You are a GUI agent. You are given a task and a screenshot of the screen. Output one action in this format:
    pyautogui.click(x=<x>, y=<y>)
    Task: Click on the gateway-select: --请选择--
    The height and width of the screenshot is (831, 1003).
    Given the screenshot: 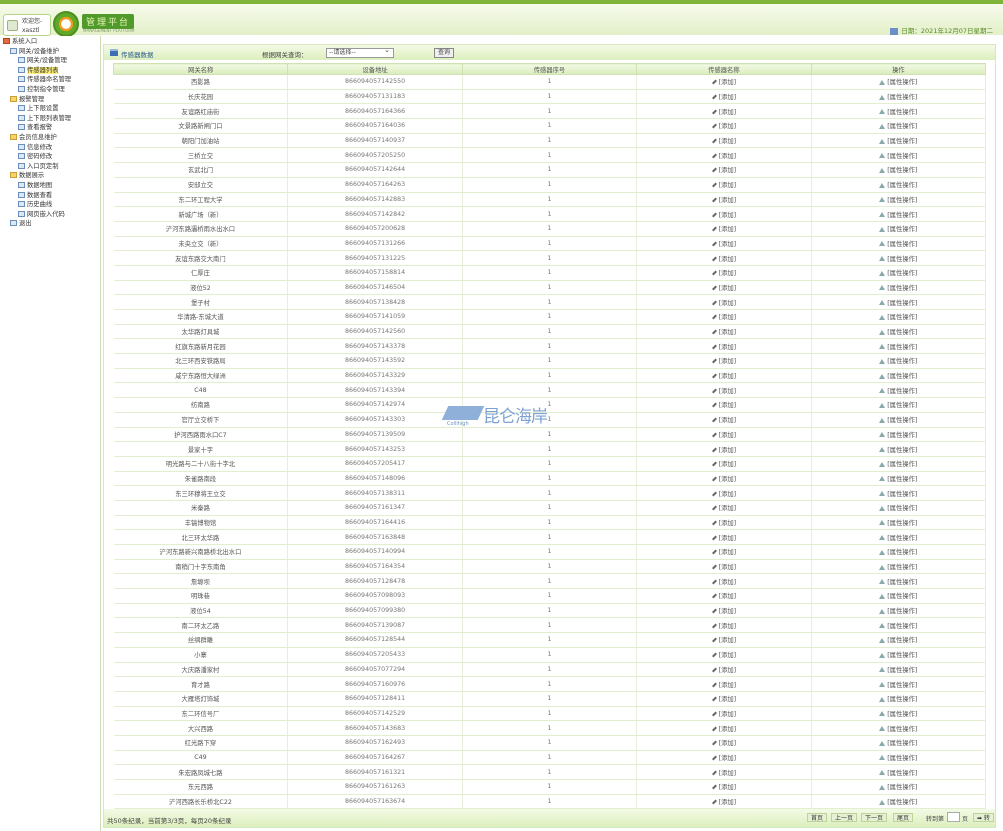 What is the action you would take?
    pyautogui.click(x=360, y=52)
    